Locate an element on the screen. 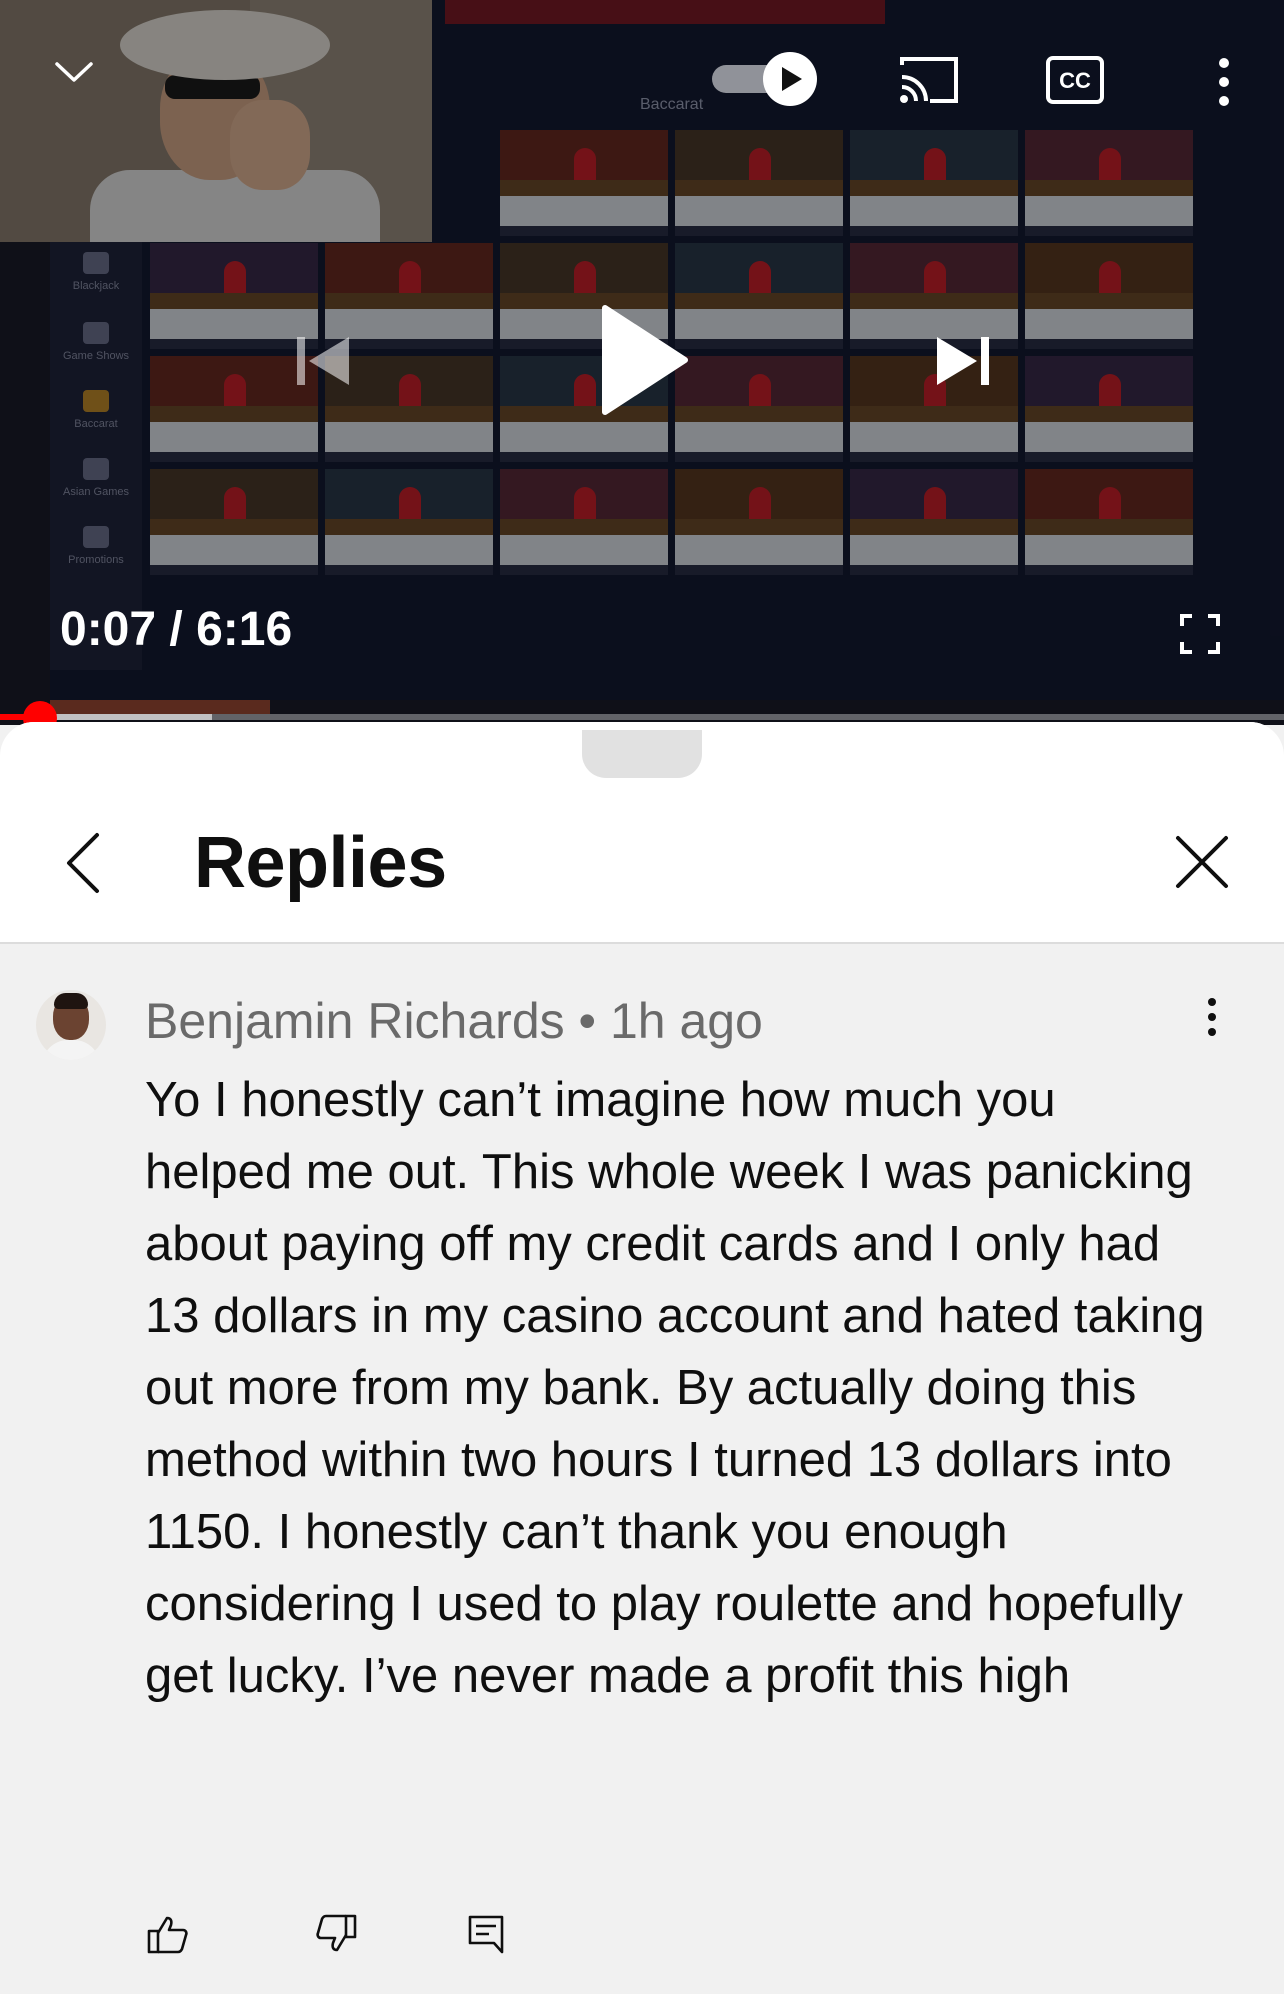  comment-age: 1h ago is located at coordinates (686, 1021).